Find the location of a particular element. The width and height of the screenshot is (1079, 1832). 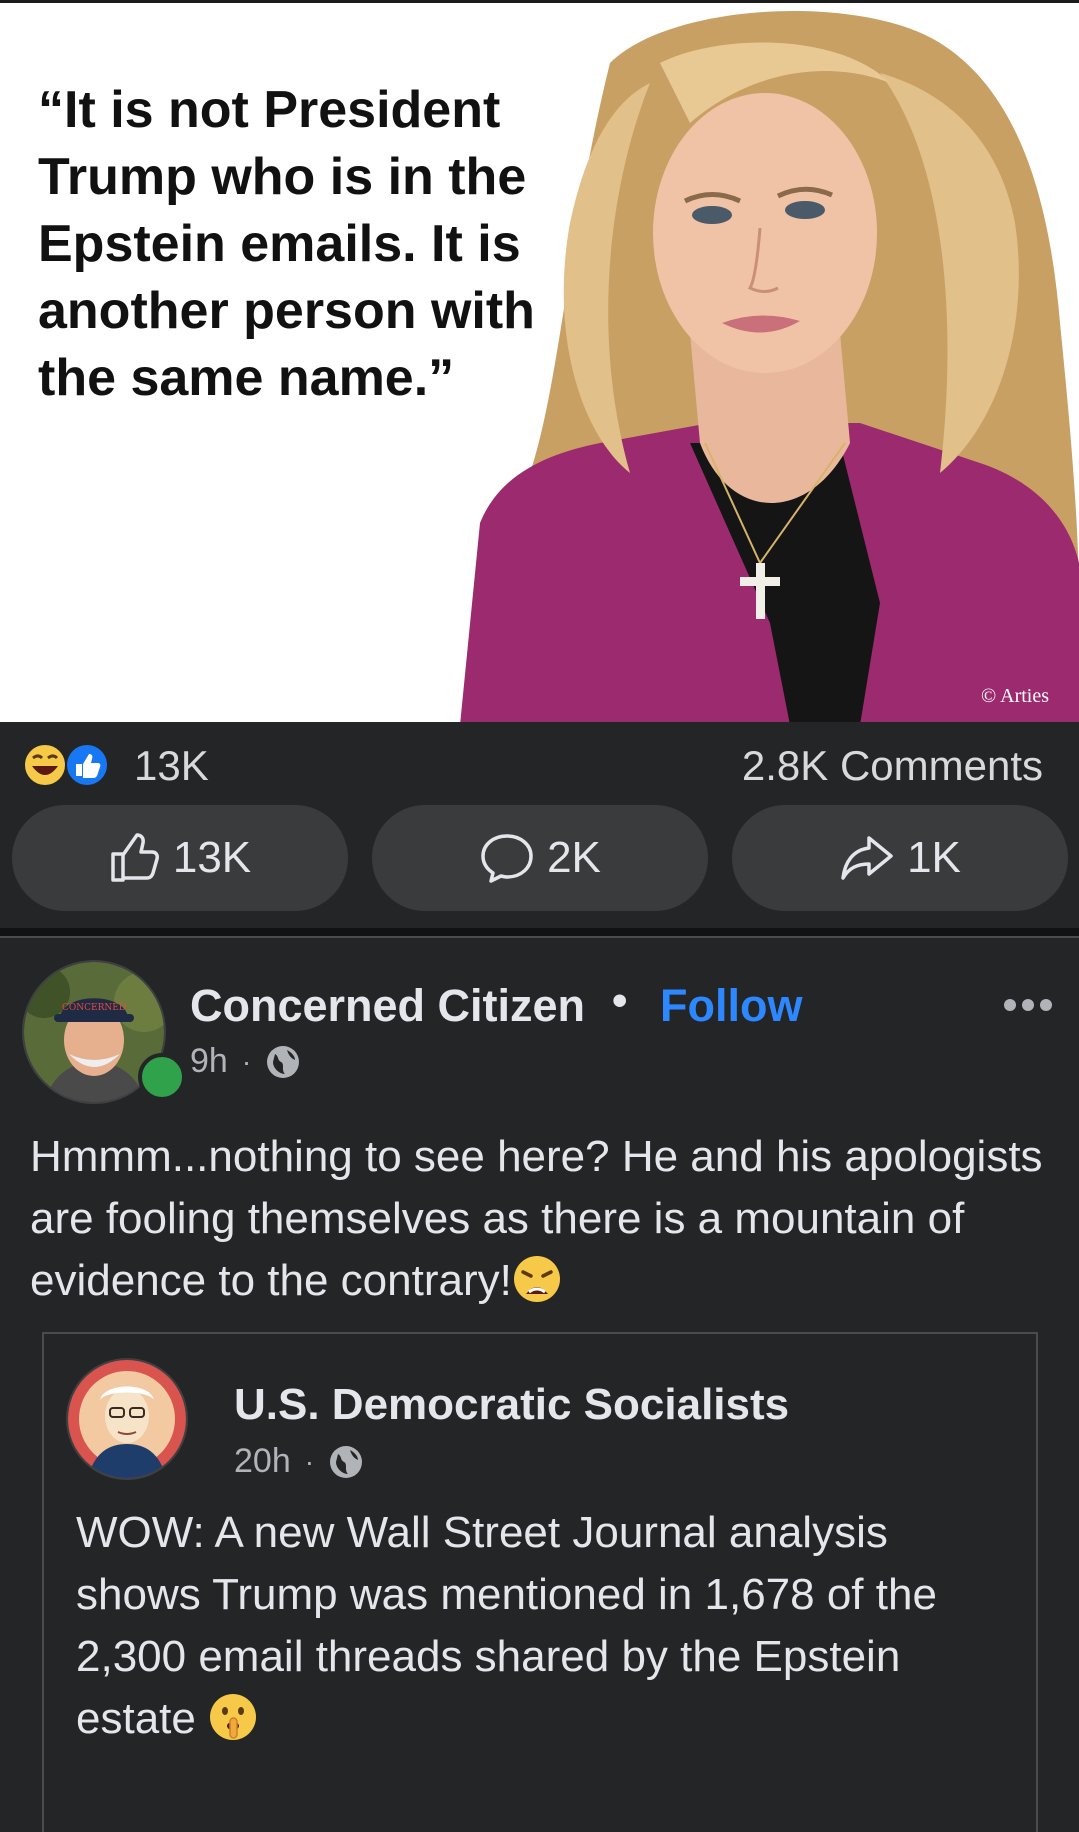

weary-face-emoji-icon is located at coordinates (536, 1279).